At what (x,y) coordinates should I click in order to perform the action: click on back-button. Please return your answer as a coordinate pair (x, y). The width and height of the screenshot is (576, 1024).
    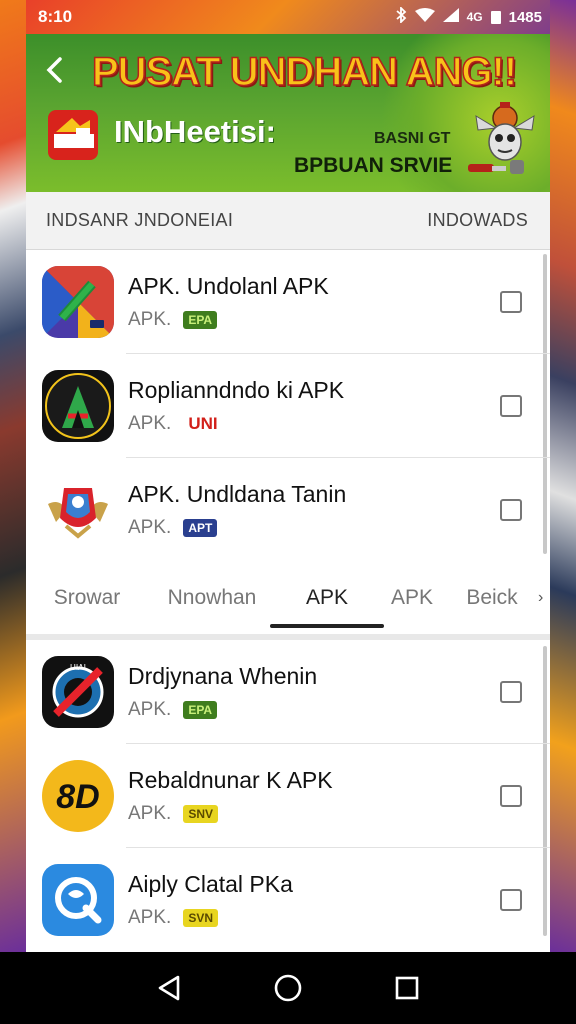
    Looking at the image, I should click on (59, 71).